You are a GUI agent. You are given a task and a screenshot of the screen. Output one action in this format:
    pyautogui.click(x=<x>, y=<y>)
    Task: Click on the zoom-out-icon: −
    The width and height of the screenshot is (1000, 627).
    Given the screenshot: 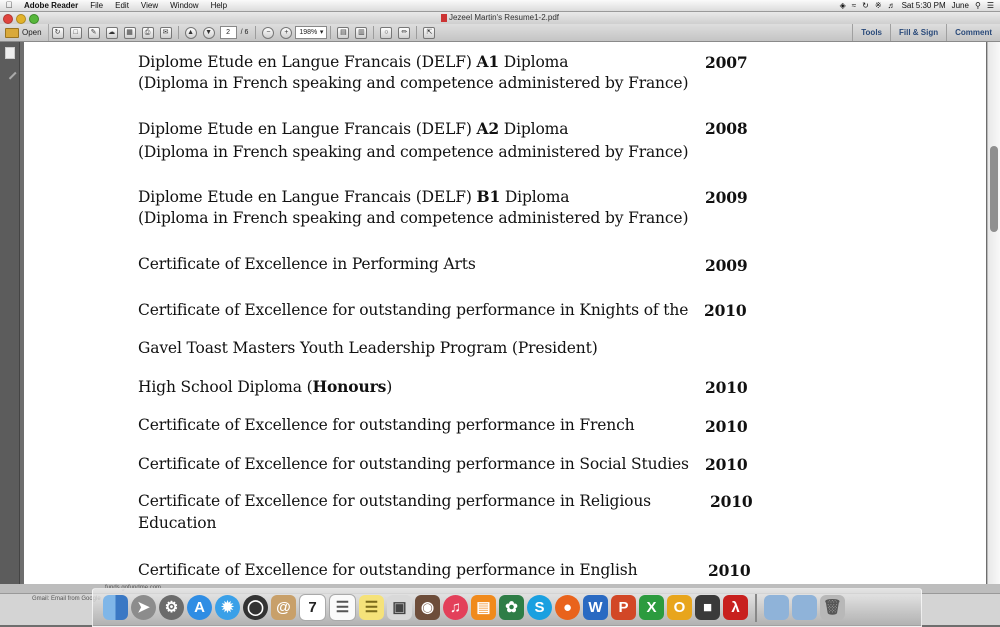 What is the action you would take?
    pyautogui.click(x=268, y=32)
    